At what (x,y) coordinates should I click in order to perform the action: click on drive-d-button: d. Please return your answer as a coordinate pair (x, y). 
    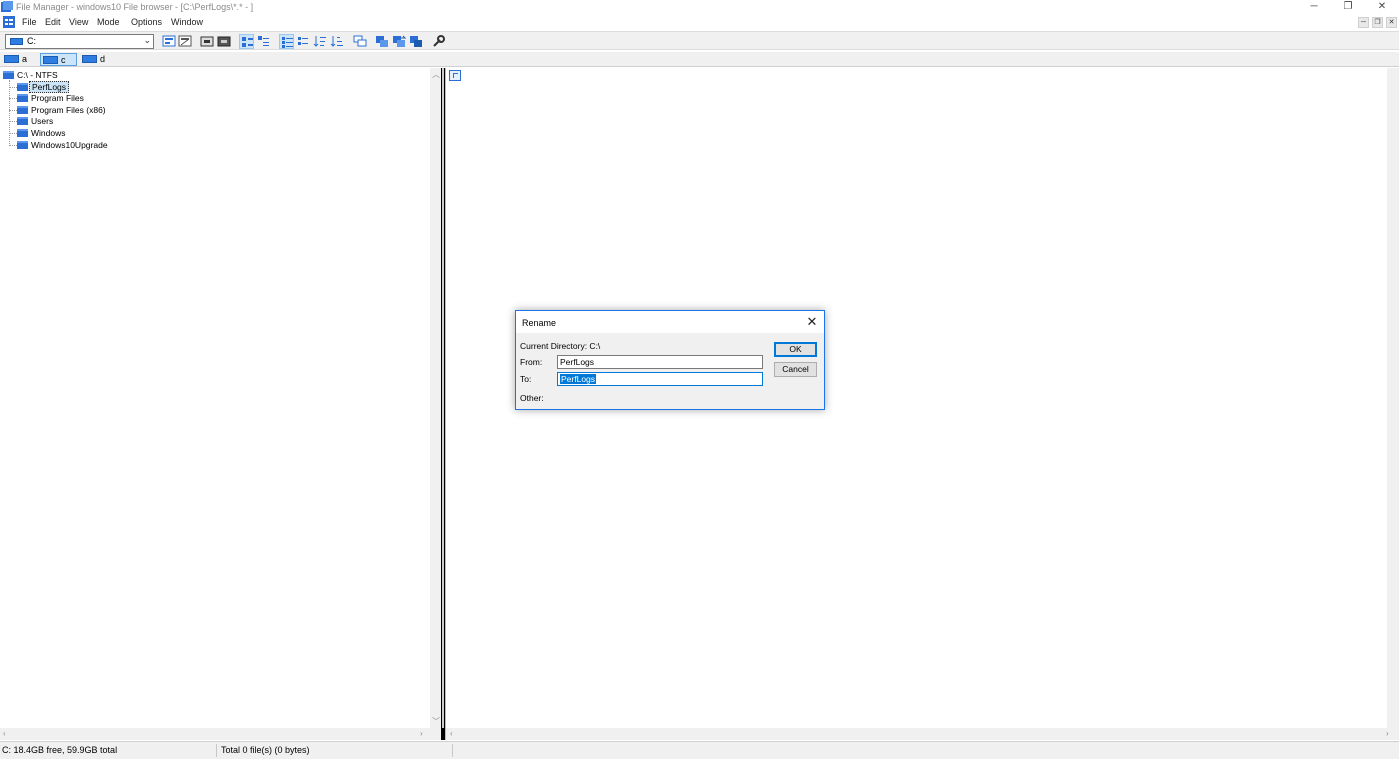
    Looking at the image, I should click on (95, 59).